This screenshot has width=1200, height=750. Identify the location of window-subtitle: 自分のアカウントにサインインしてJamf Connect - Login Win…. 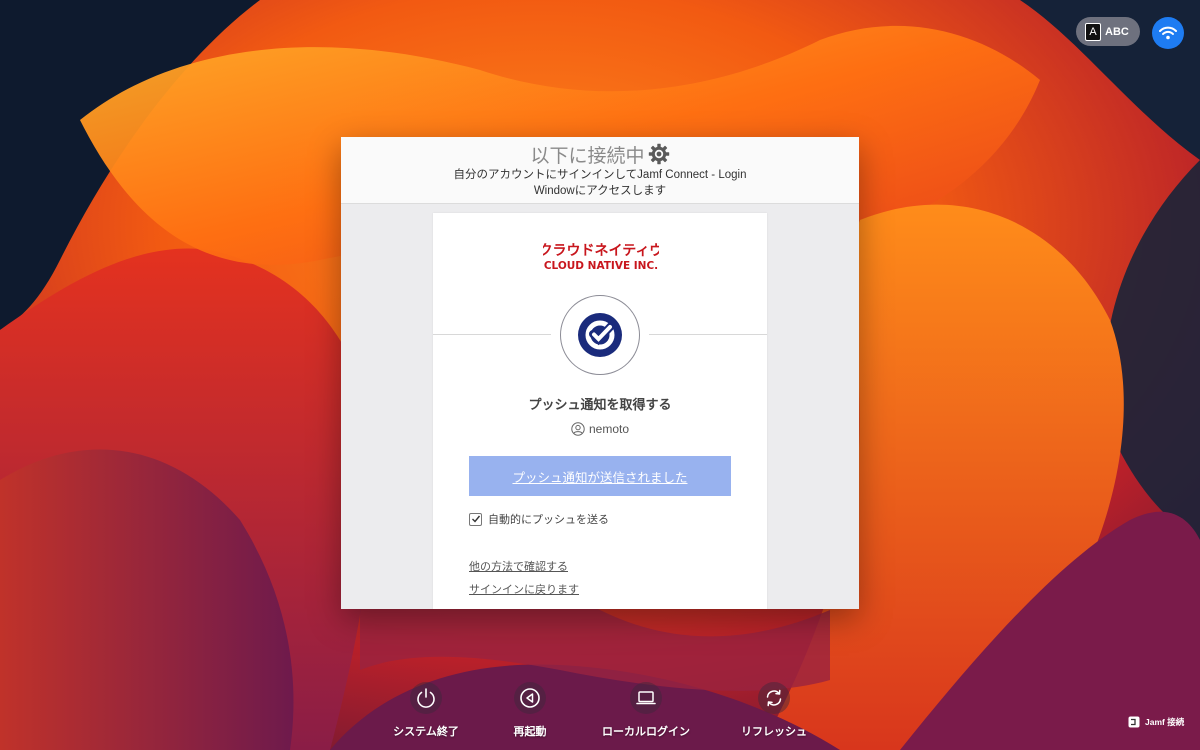
(600, 183).